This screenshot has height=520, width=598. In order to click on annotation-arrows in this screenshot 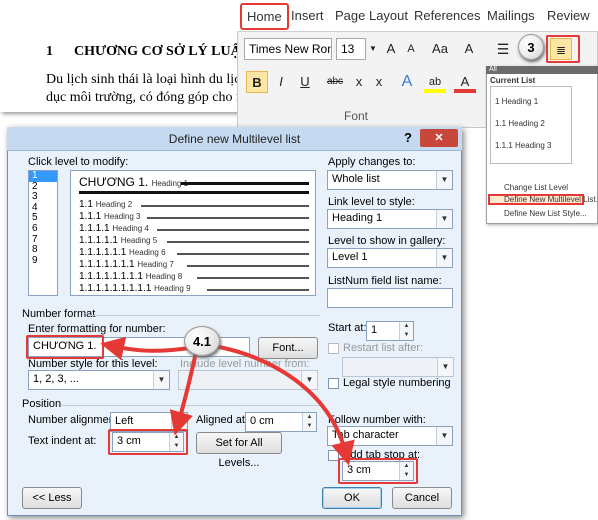, I will do `click(227, 401)`.